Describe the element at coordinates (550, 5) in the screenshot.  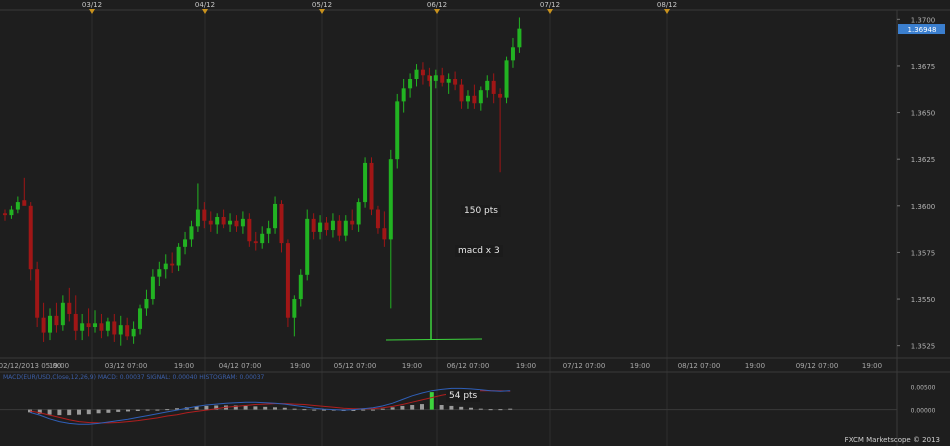
I see `top-date-label: 07/12` at that location.